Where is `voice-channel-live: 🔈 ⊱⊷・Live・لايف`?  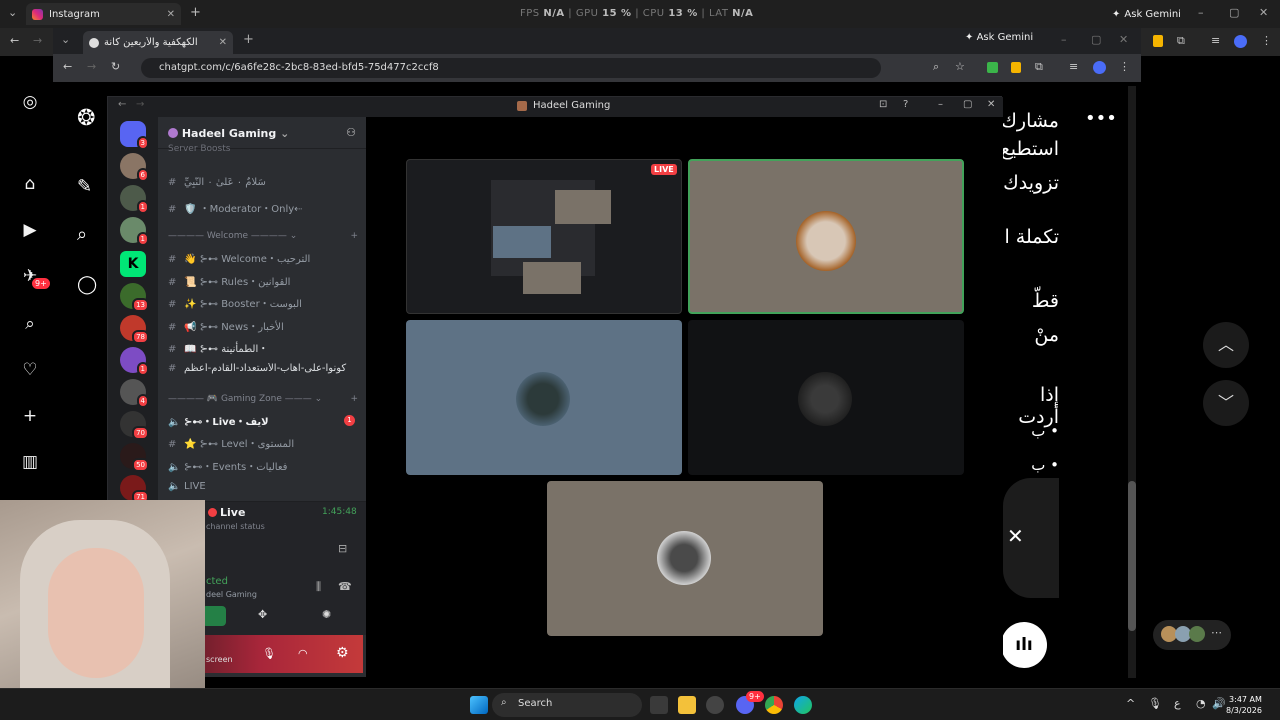
voice-channel-live: 🔈 ⊱⊷・Live・لايف is located at coordinates (263, 422).